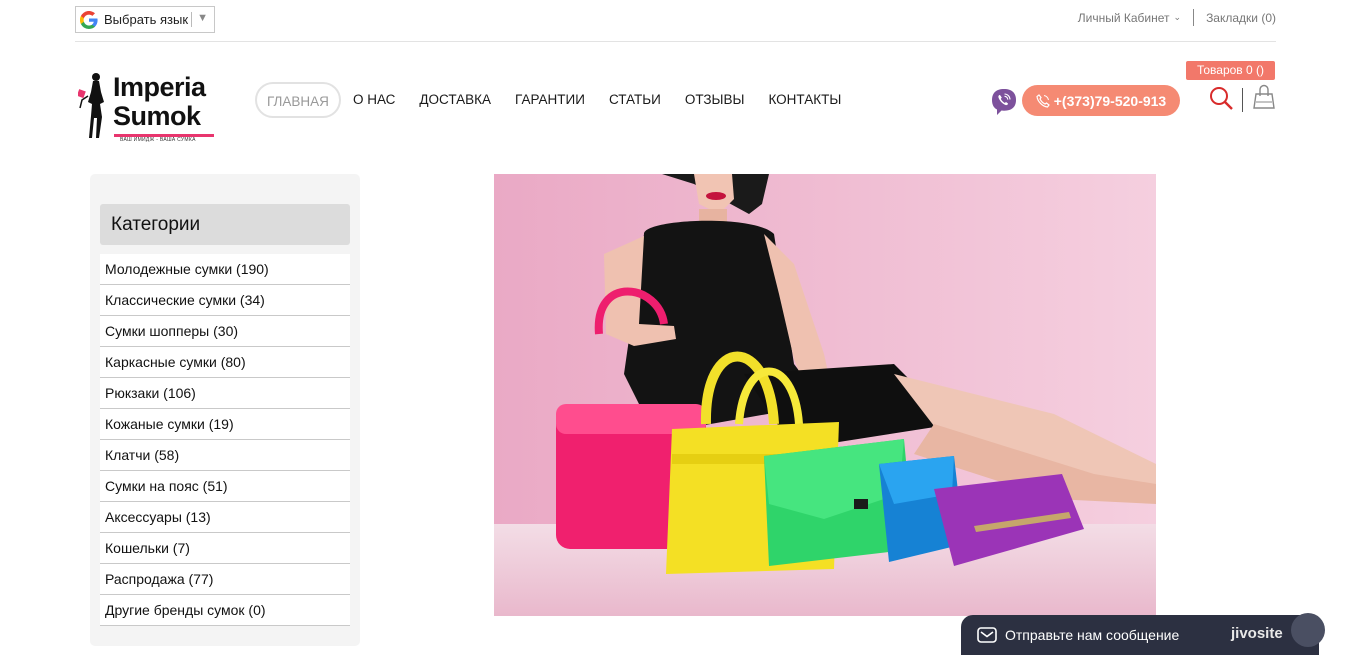 Image resolution: width=1348 pixels, height=655 pixels. Describe the element at coordinates (225, 610) in the screenshot. I see `category-item: Другие бренды сумок (0)` at that location.